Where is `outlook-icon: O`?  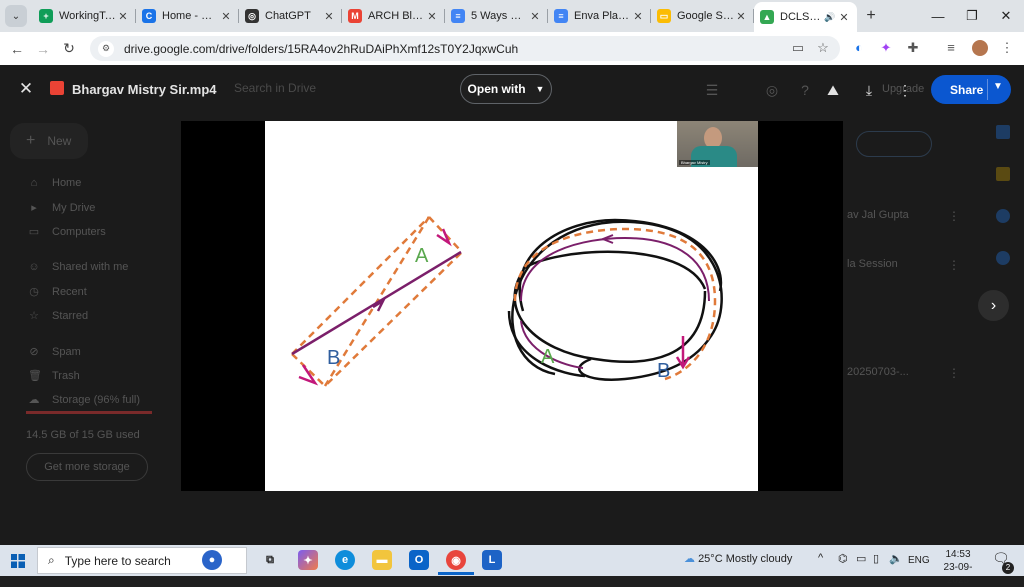
outlook-icon: O is located at coordinates (419, 560).